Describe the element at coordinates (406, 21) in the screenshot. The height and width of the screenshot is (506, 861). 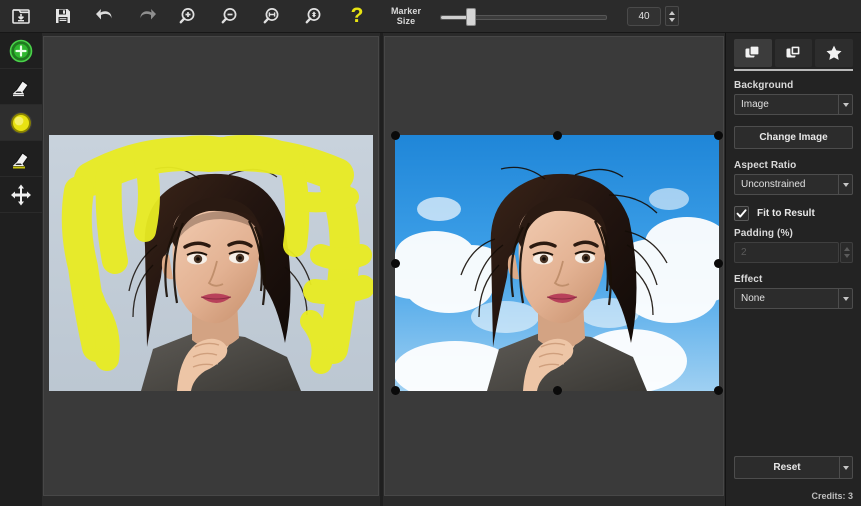
I see `marker-size-label-line2: Size` at that location.